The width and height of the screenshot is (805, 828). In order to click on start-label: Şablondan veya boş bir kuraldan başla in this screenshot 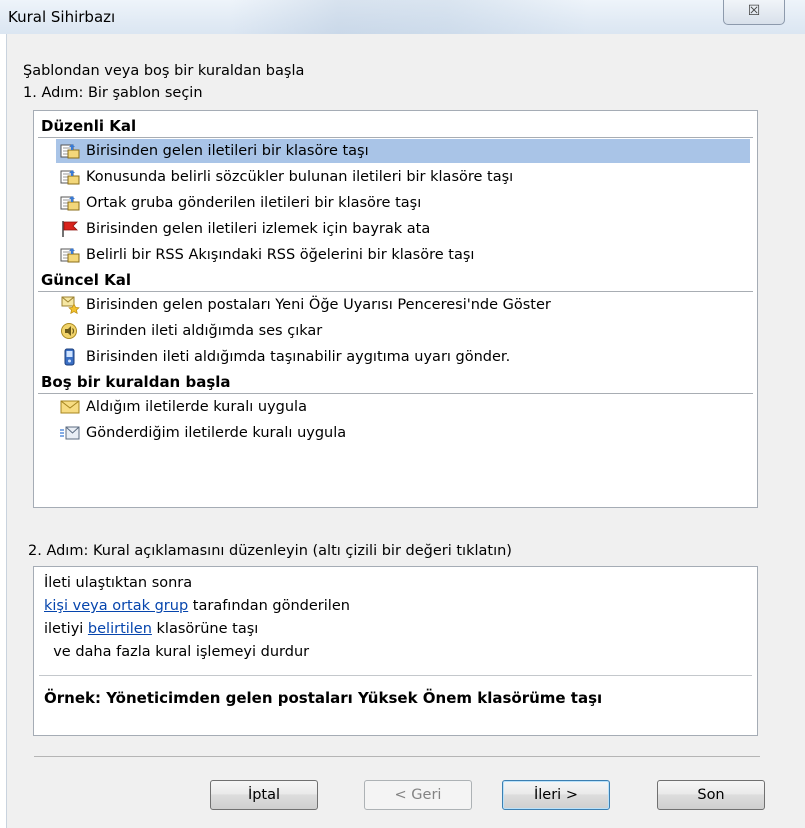, I will do `click(164, 71)`.